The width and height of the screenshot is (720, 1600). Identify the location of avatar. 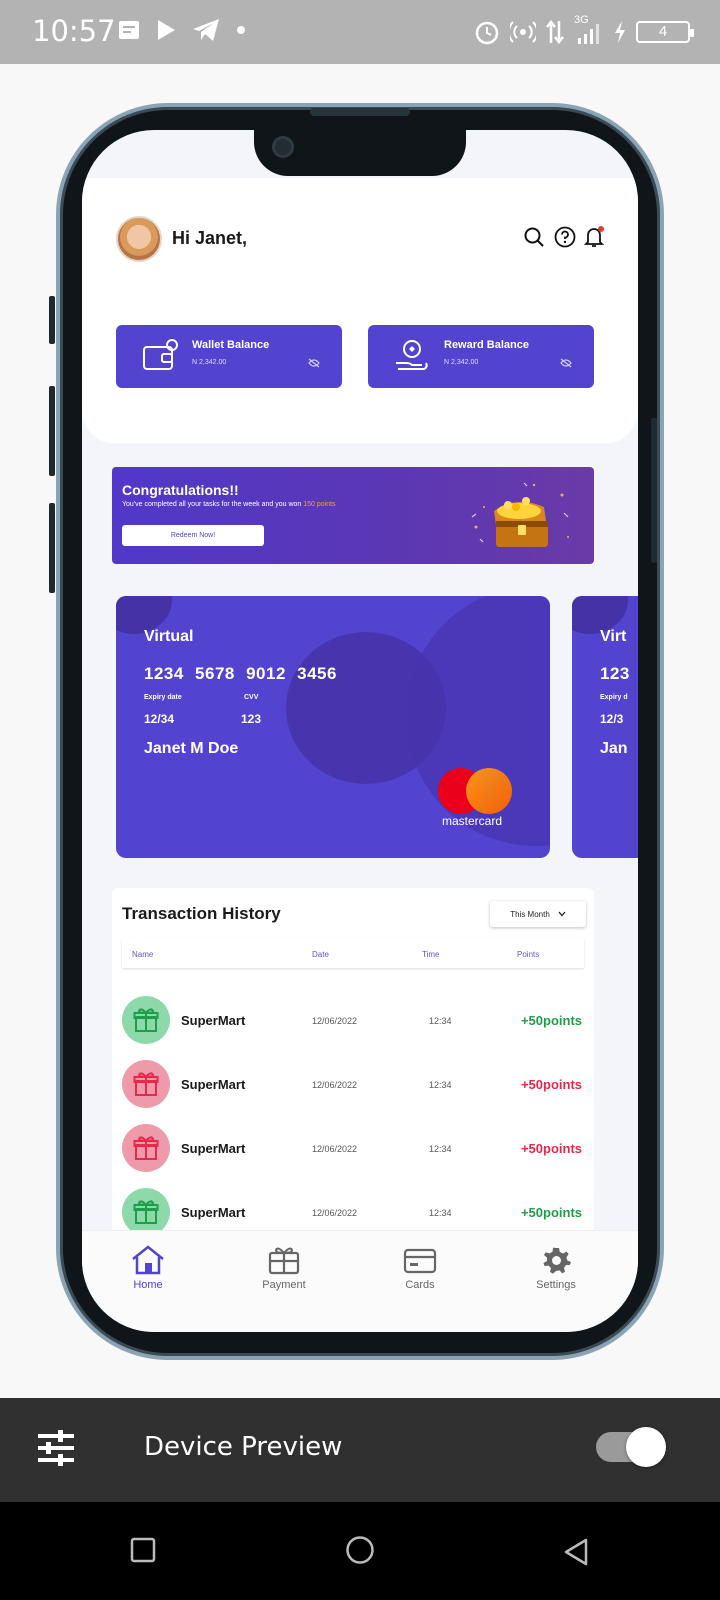
(139, 239).